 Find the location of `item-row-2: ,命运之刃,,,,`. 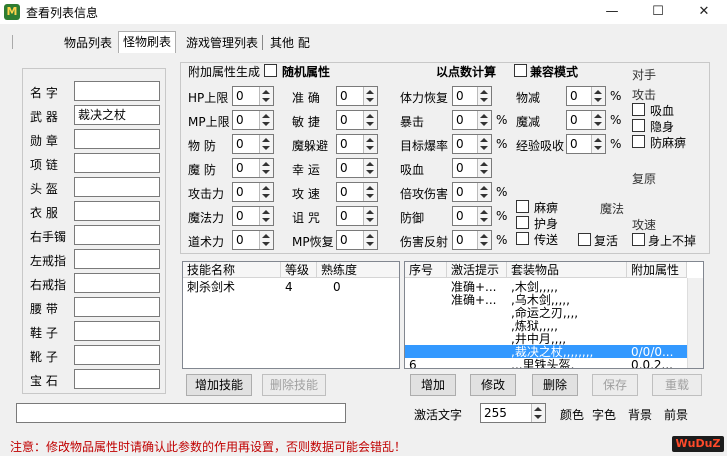

item-row-2: ,命运之刃,,,, is located at coordinates (546, 313).